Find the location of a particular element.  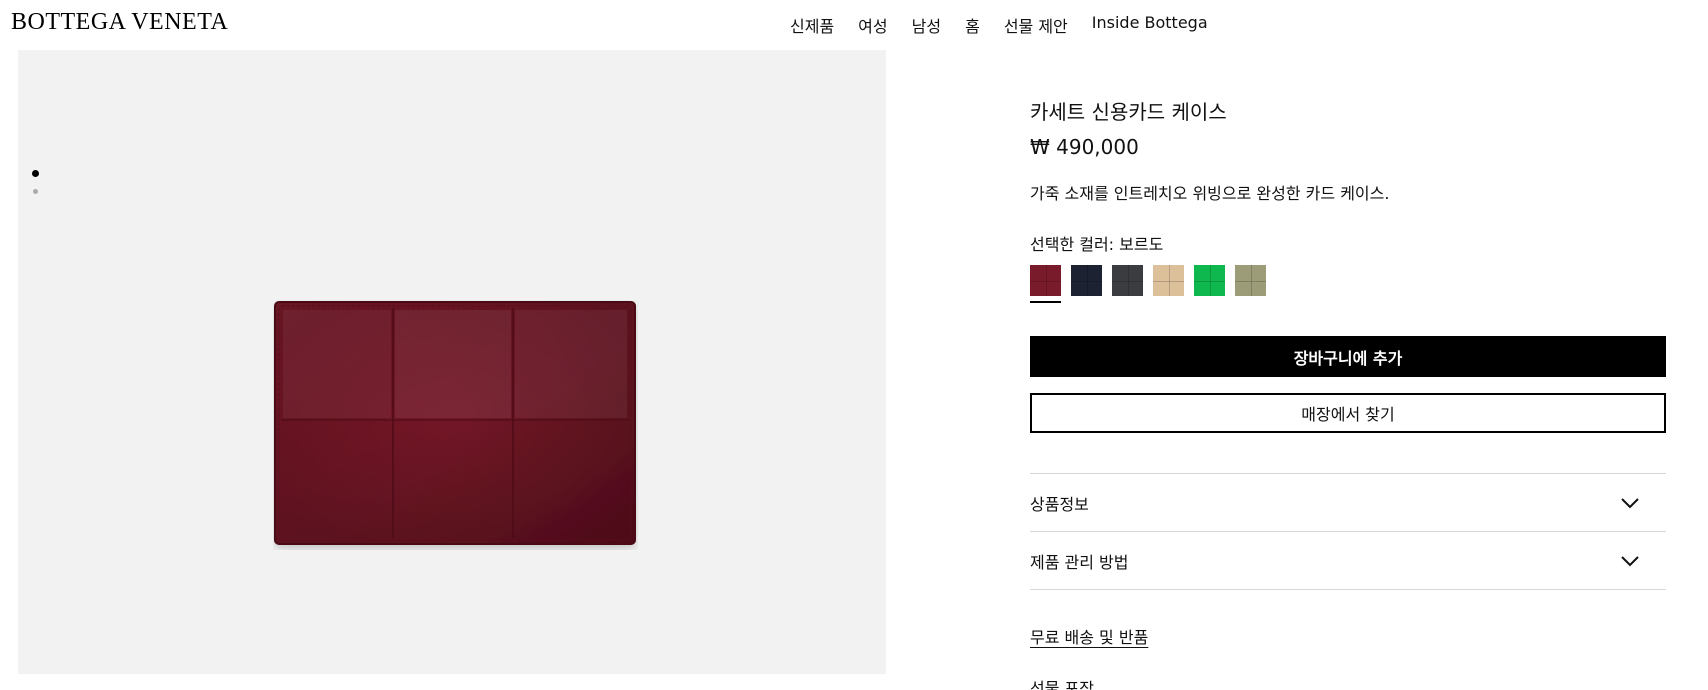

swatch-option-bordeaux is located at coordinates (1045, 284).